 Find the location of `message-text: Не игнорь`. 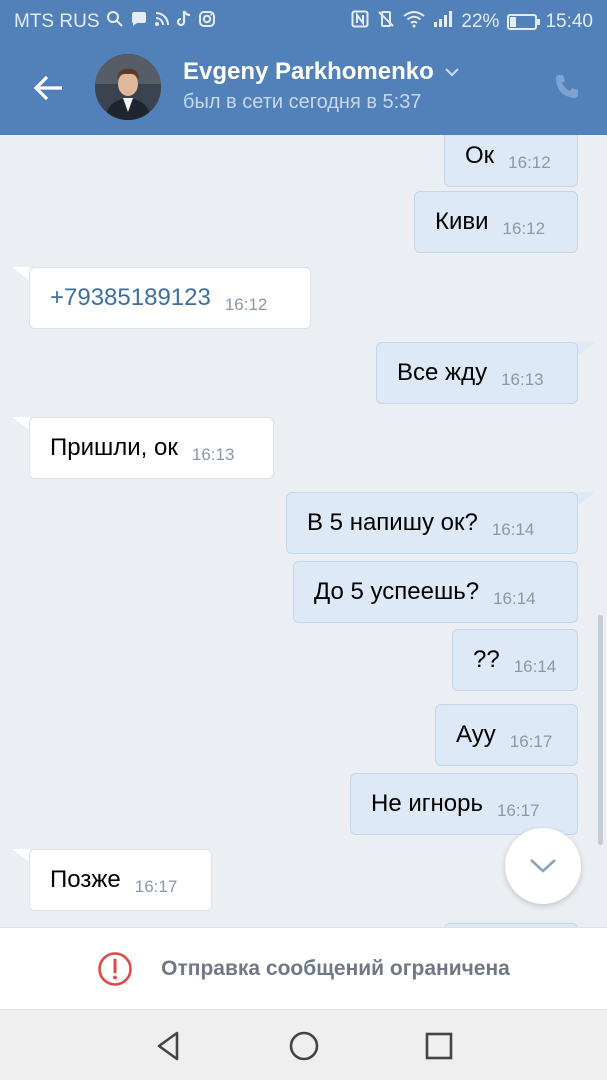

message-text: Не игнорь is located at coordinates (427, 803).